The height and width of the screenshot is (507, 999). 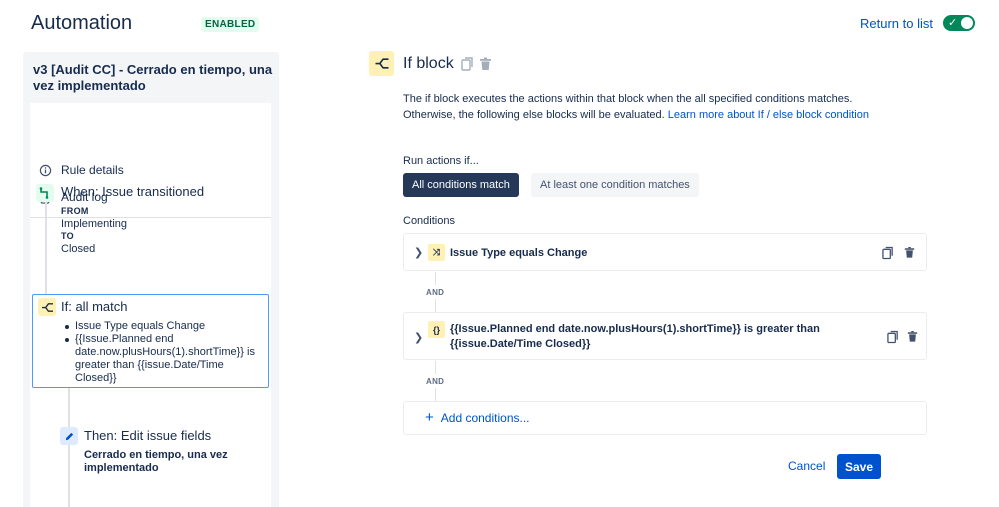 What do you see at coordinates (665, 252) in the screenshot?
I see `condition-card: ❯ ⤨ Issue Type equals Change` at bounding box center [665, 252].